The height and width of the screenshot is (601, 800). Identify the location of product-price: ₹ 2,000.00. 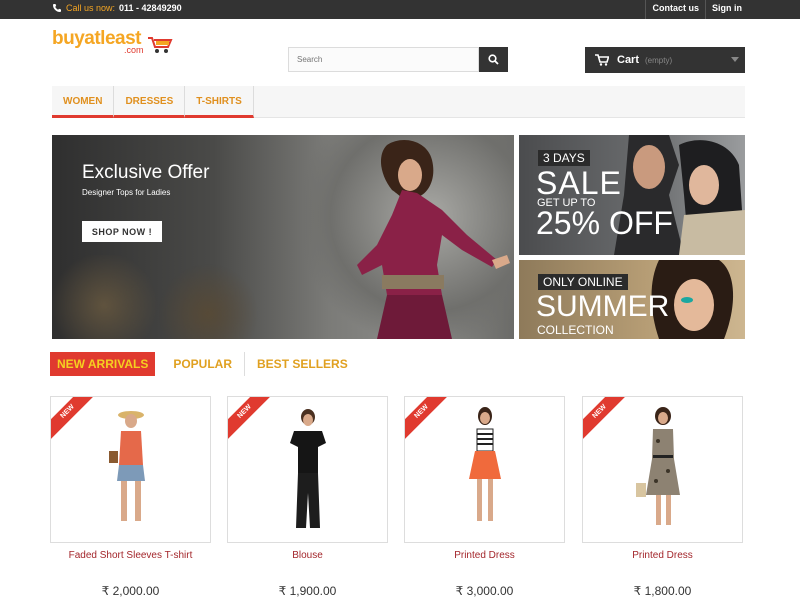
(130, 591).